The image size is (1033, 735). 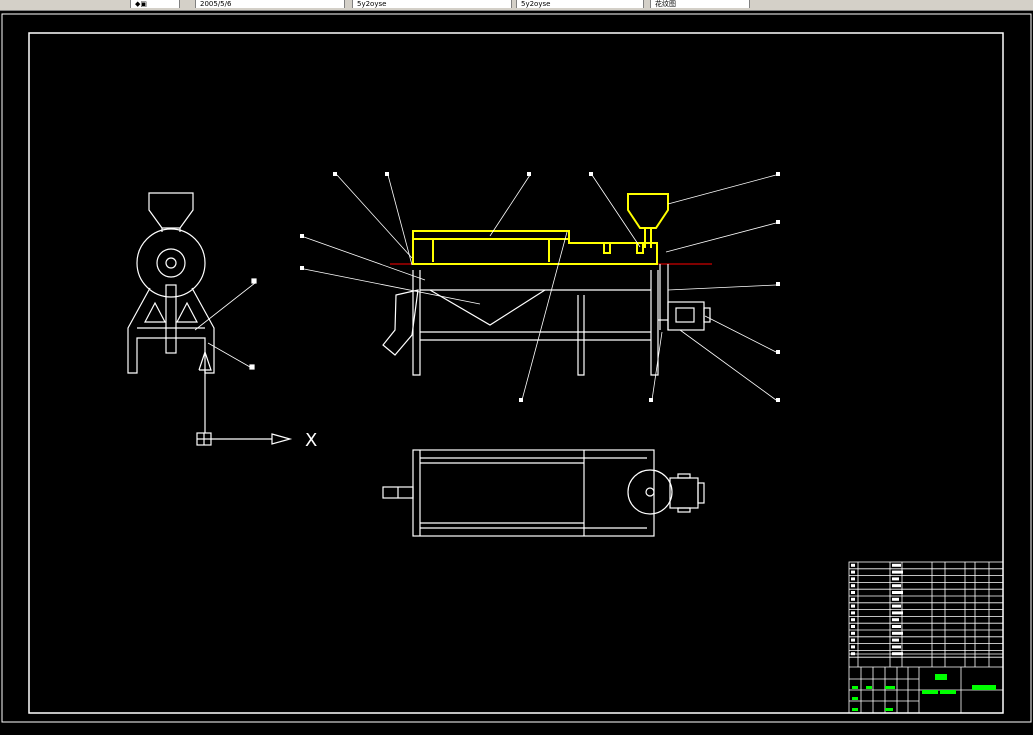 I want to click on tab-4: 花纹图, so click(x=700, y=4).